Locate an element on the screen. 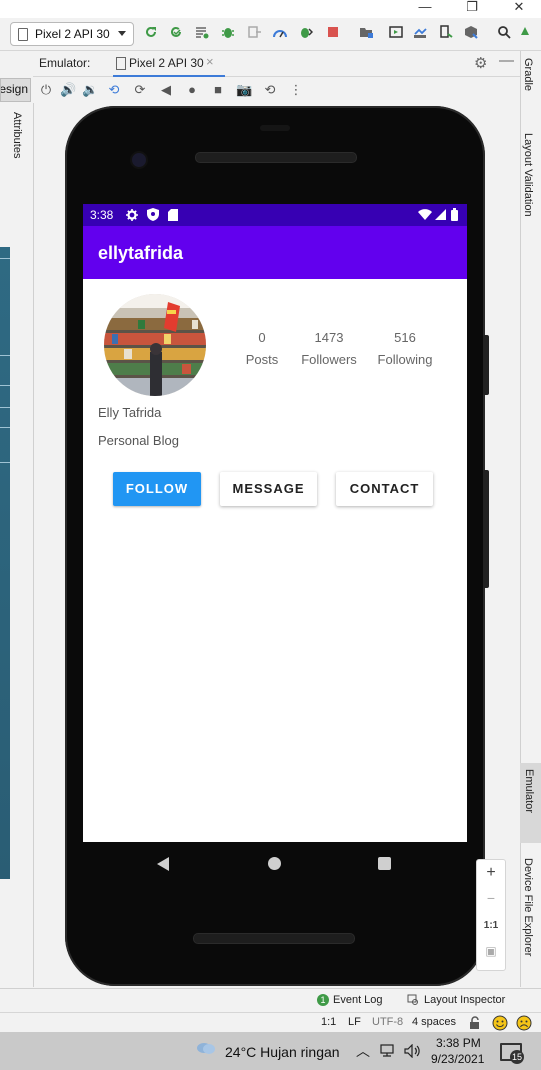 The width and height of the screenshot is (541, 1070). emulator-label: Emulator: is located at coordinates (65, 63).